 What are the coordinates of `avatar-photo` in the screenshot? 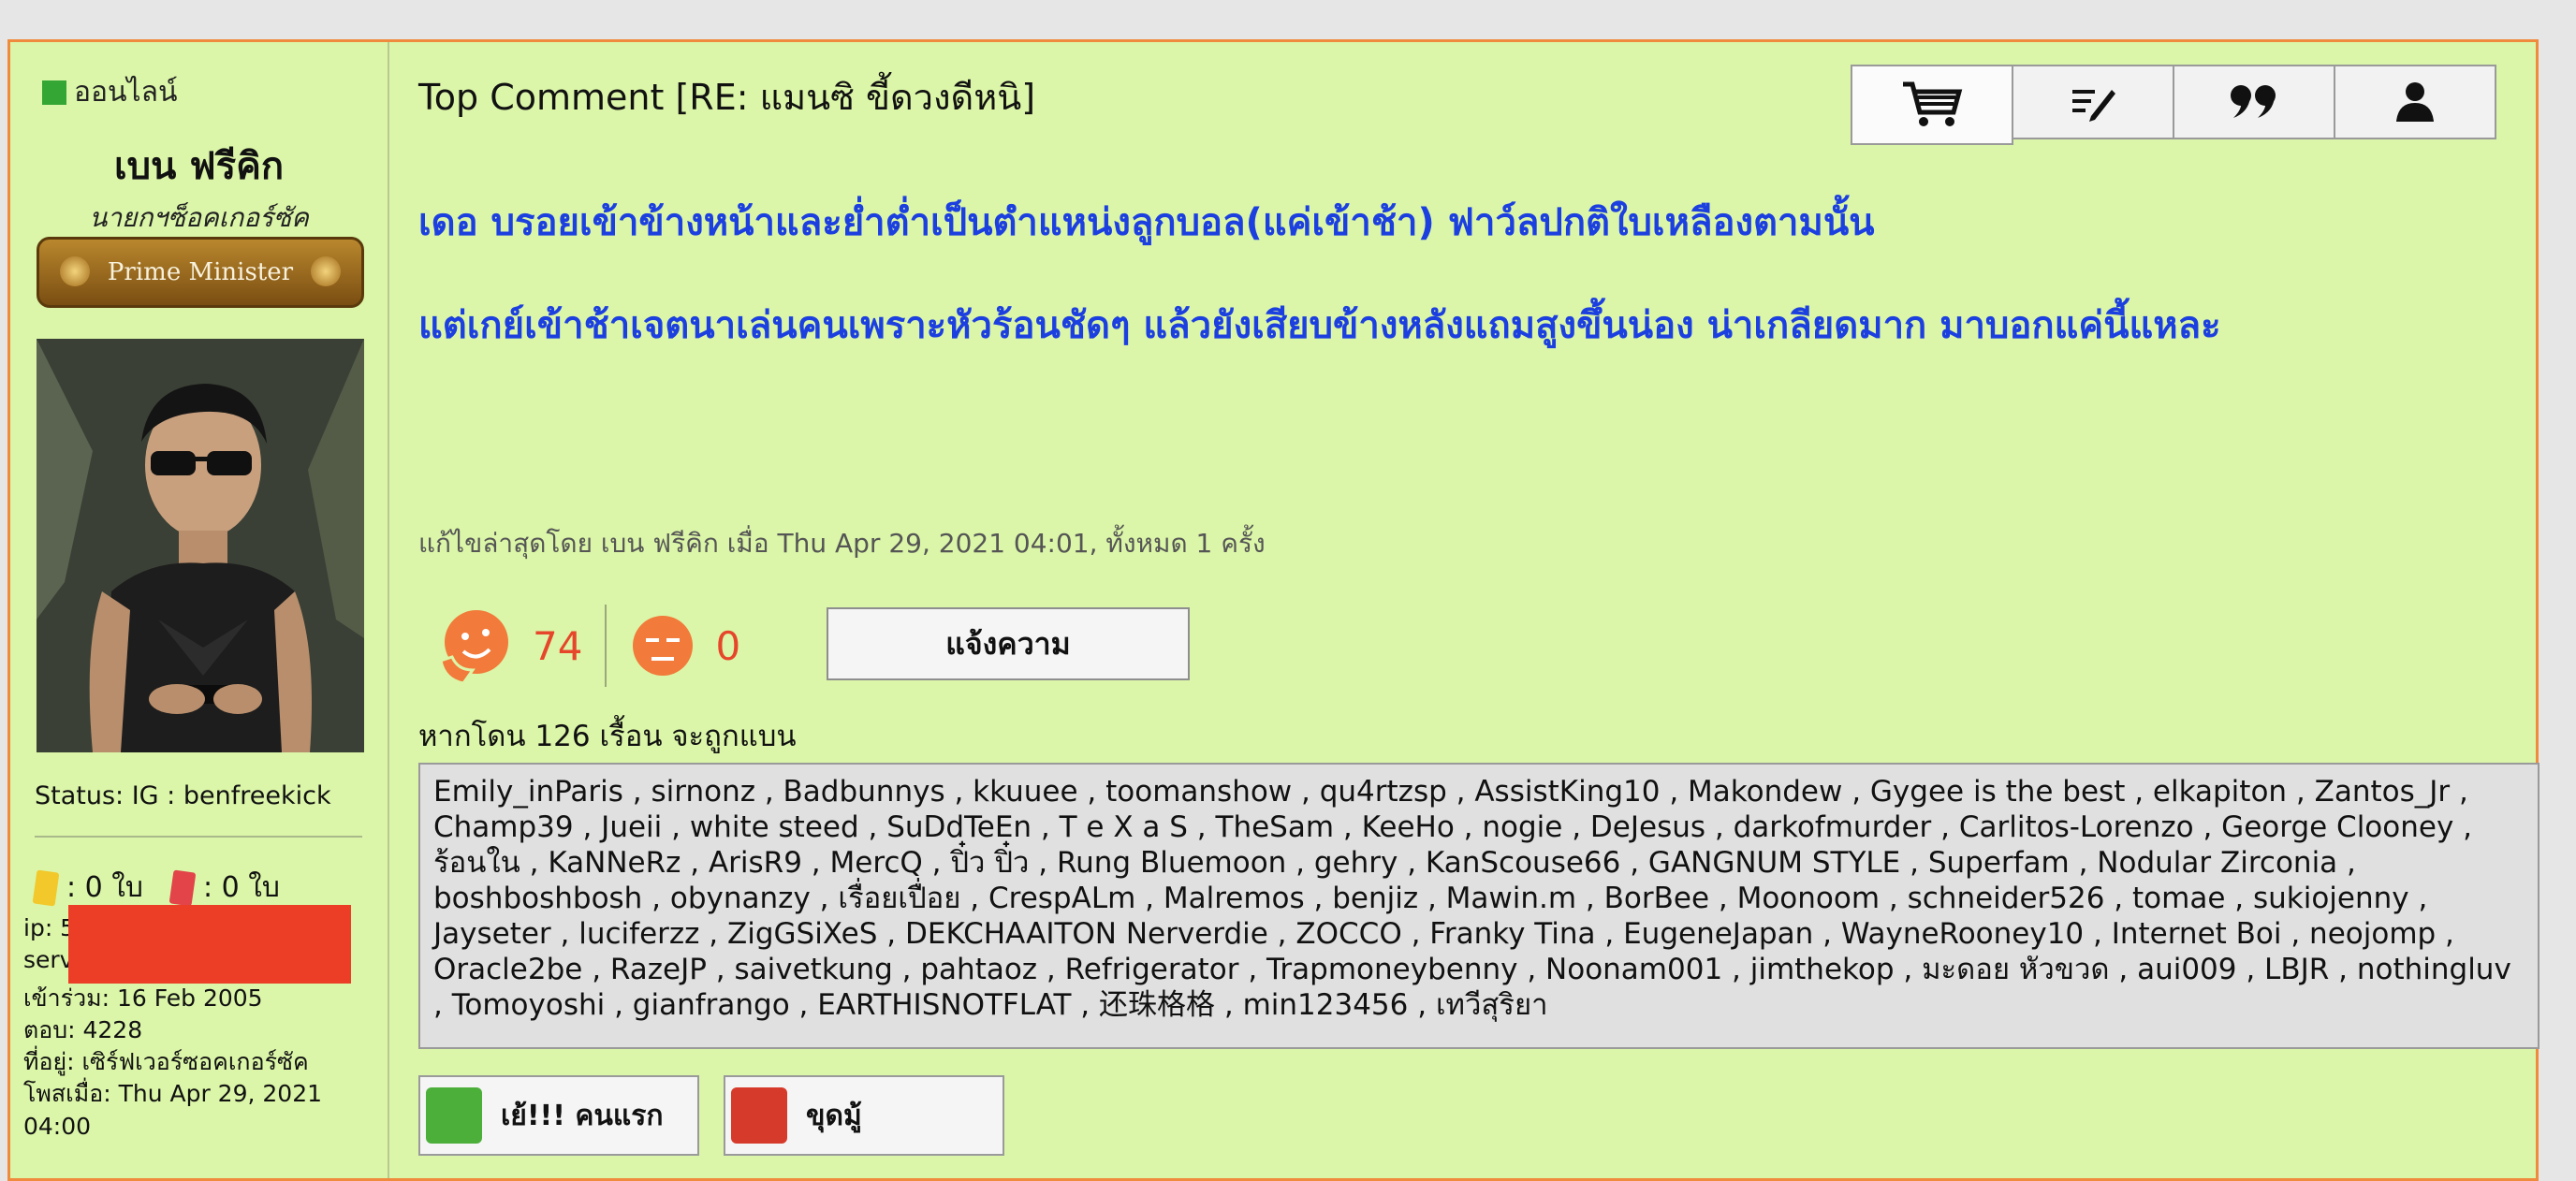 It's located at (200, 545).